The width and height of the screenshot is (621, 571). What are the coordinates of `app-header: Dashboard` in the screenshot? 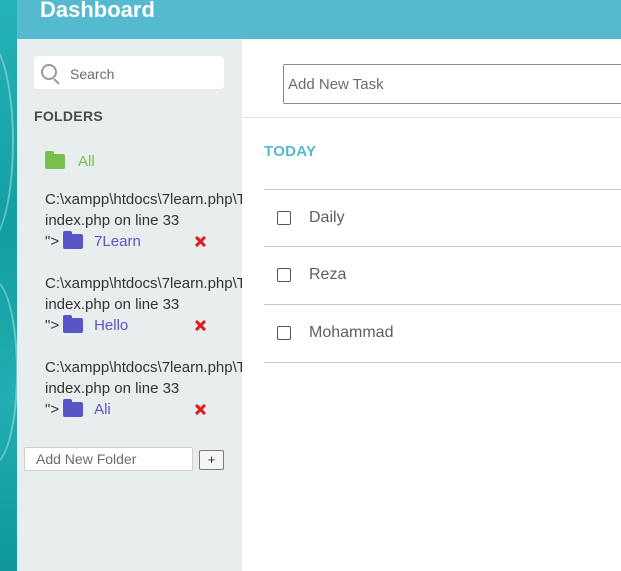 It's located at (319, 19).